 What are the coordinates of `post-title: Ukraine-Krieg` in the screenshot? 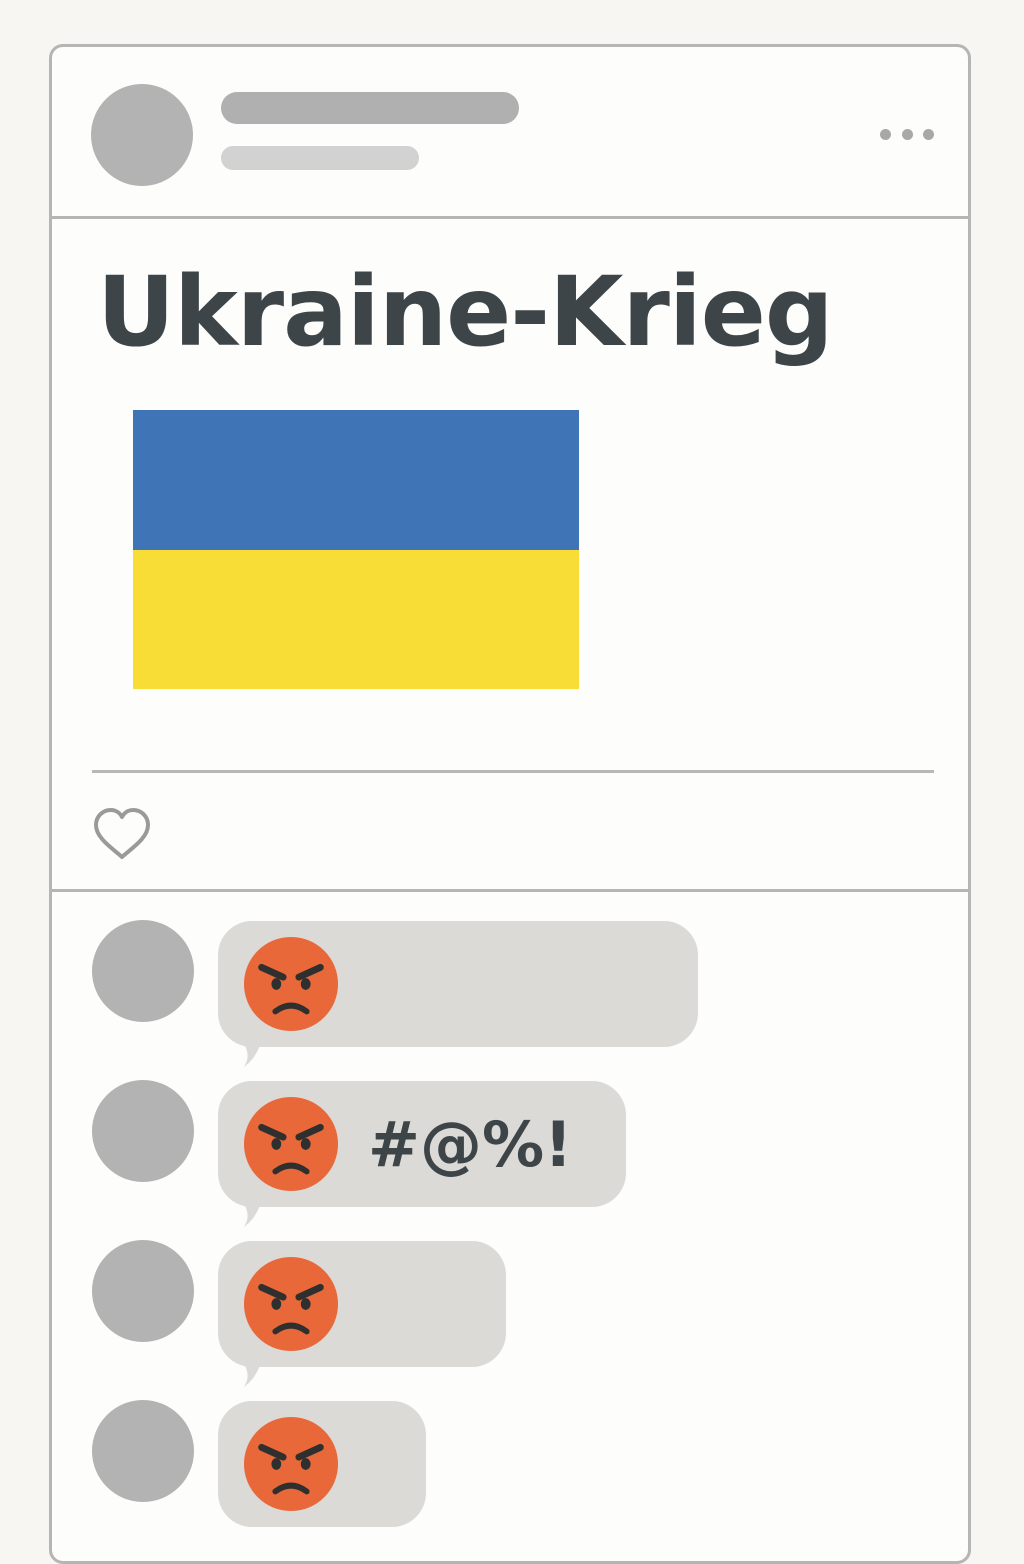 It's located at (465, 312).